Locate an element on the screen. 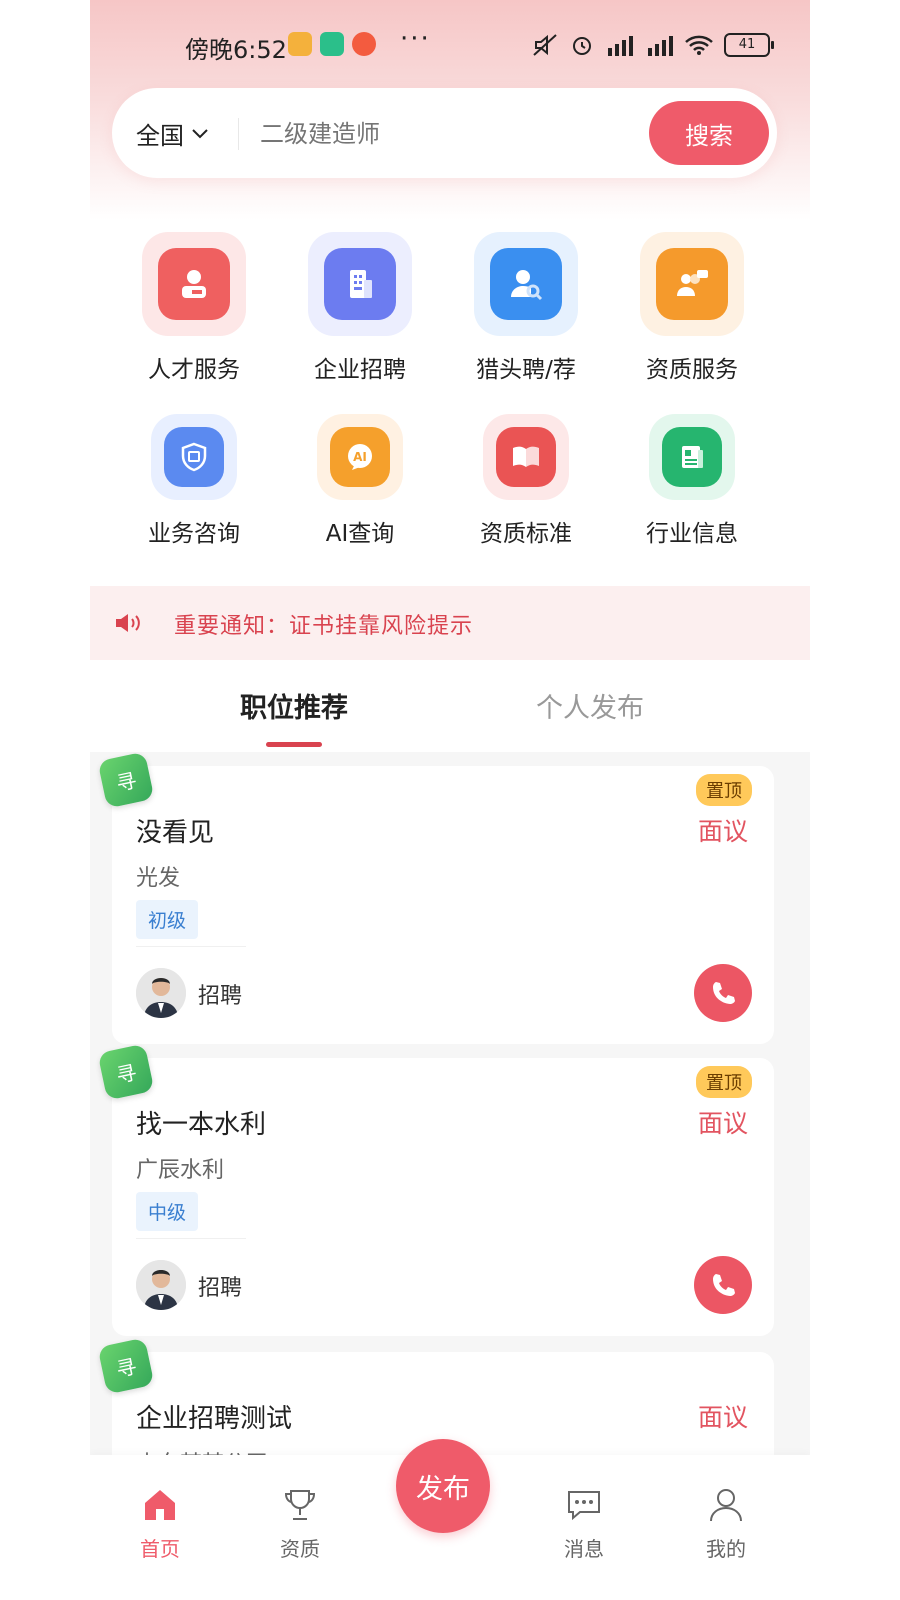 The image size is (900, 1600). people-chat-icon is located at coordinates (692, 284).